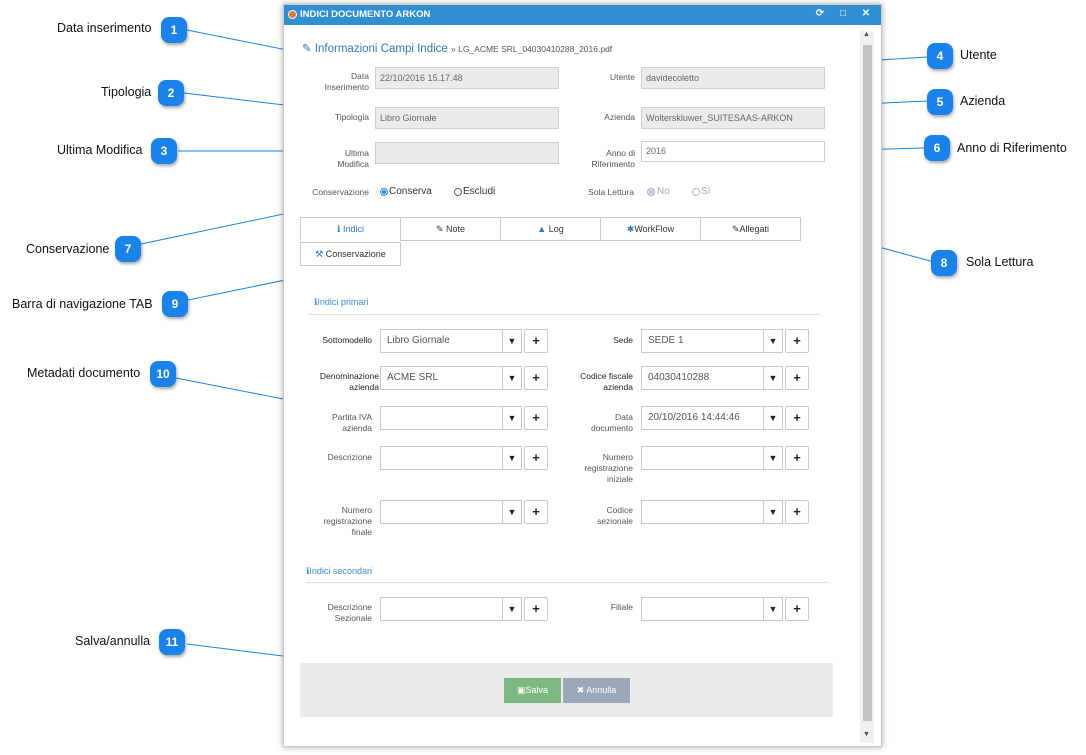  Describe the element at coordinates (467, 153) in the screenshot. I see `ultima-modifica-field` at that location.